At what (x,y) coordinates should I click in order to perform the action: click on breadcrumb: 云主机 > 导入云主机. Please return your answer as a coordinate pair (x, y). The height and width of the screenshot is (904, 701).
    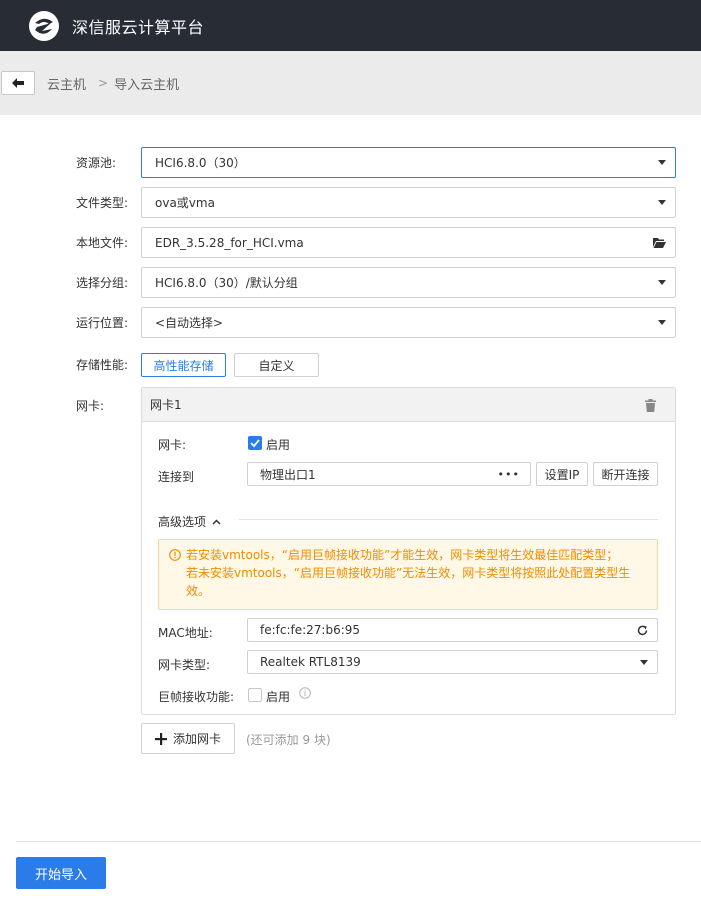
    Looking at the image, I should click on (350, 83).